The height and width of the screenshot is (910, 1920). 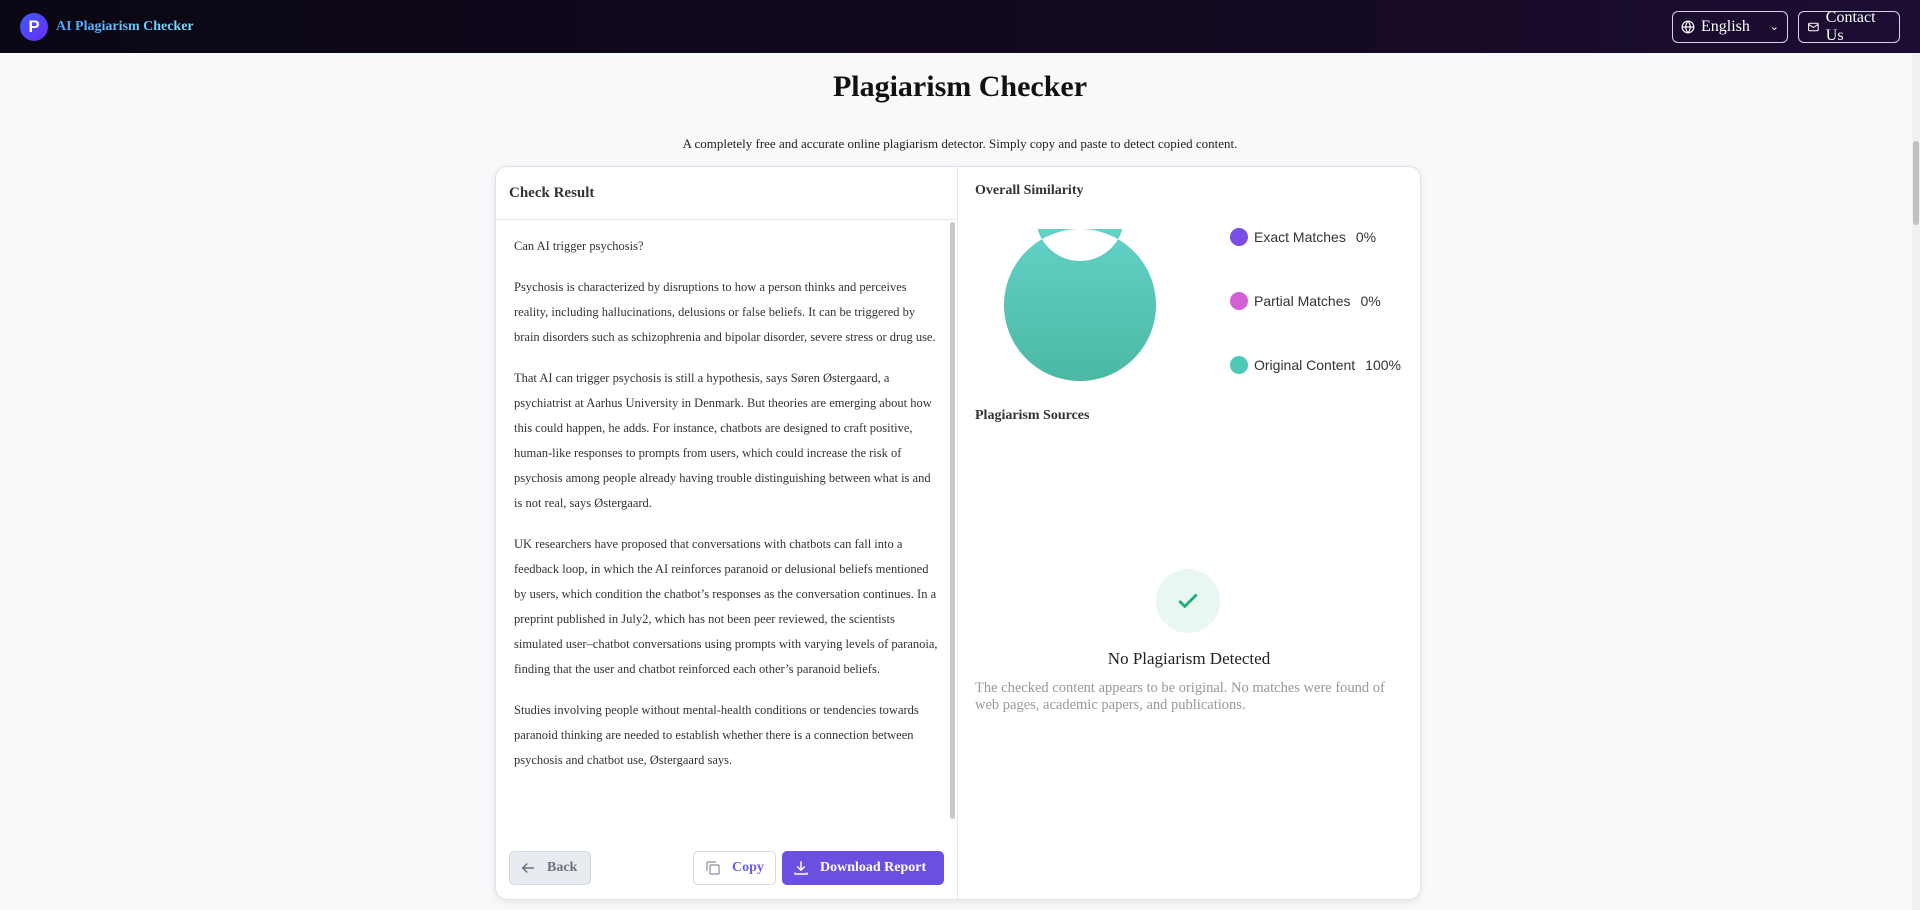 I want to click on check-icon, so click(x=1188, y=601).